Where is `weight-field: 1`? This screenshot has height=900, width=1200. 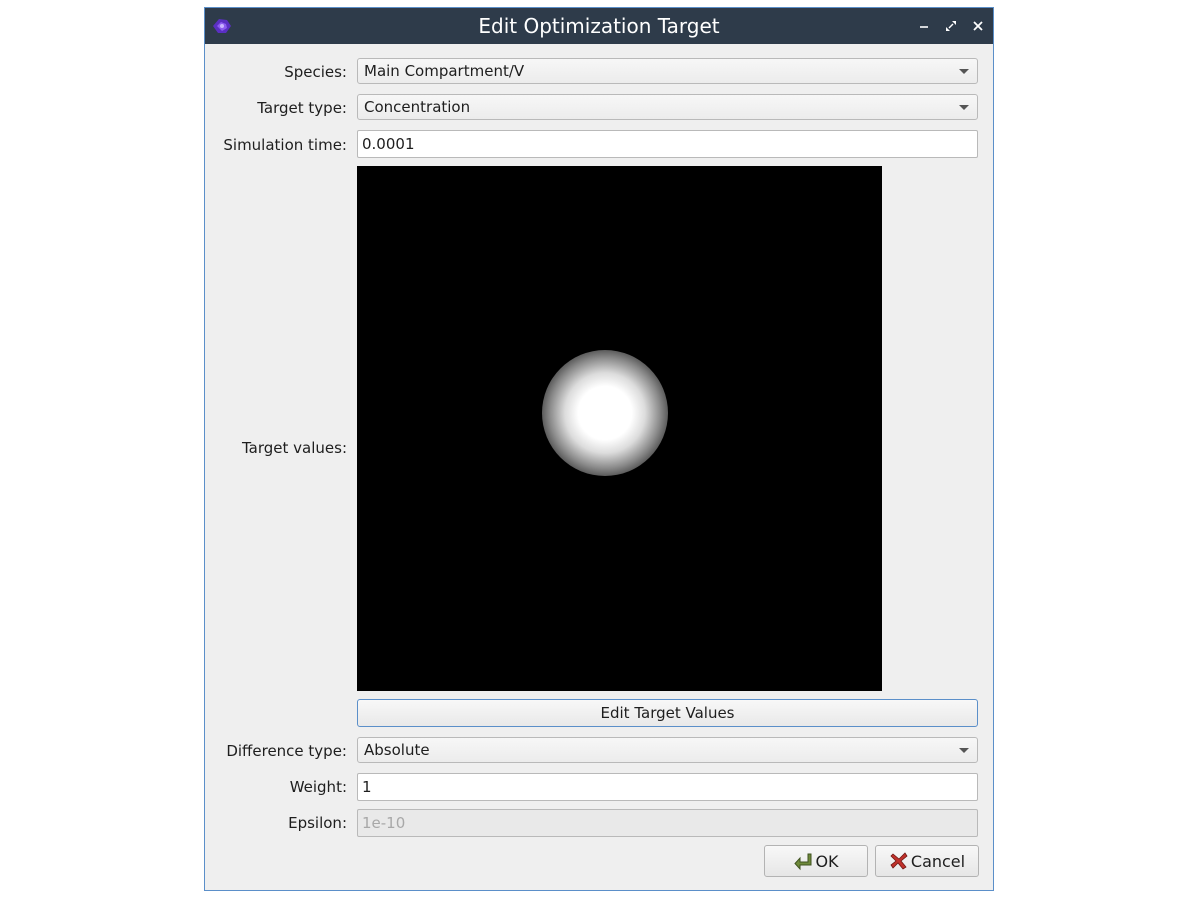 weight-field: 1 is located at coordinates (667, 787).